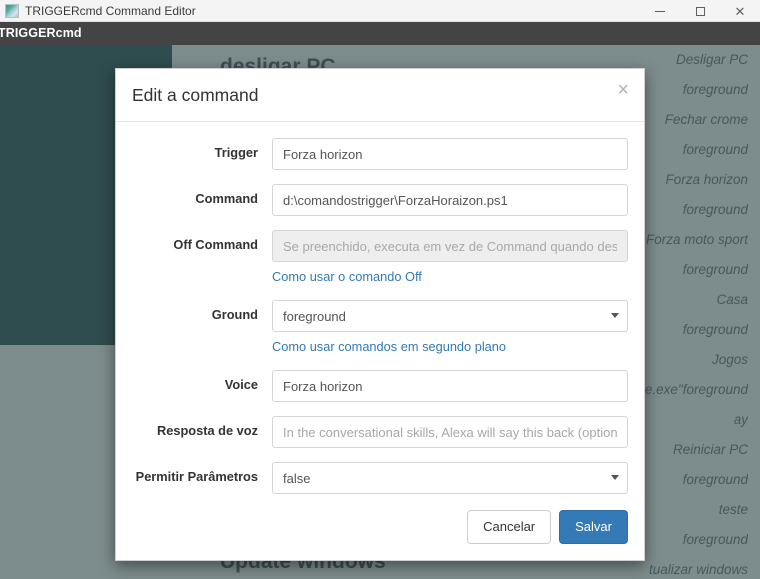  I want to click on dialog-close-icon: ×, so click(623, 90).